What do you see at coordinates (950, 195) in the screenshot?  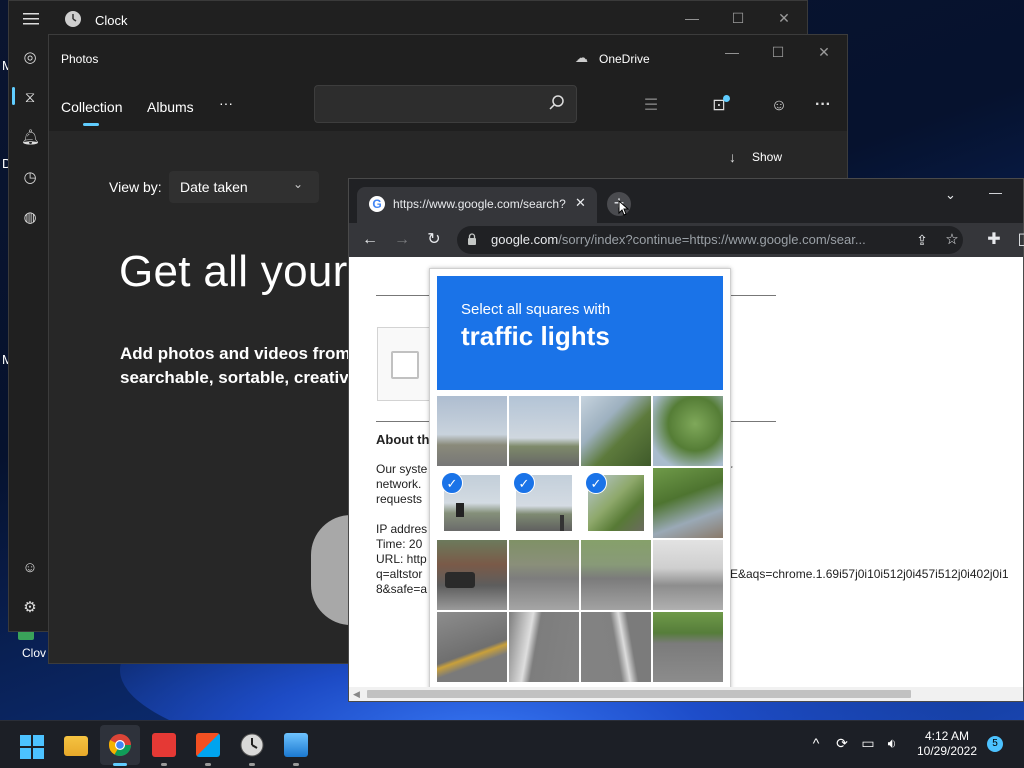 I see `tab-search-icon: ⌄` at bounding box center [950, 195].